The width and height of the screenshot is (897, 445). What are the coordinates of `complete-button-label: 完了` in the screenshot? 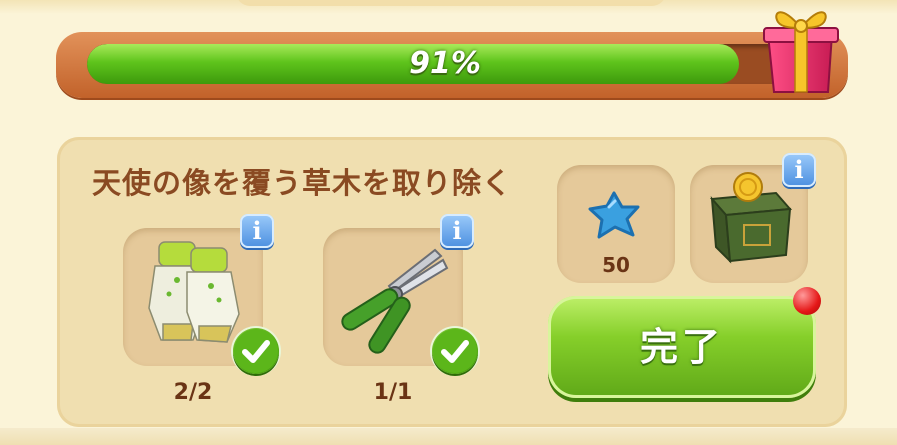 It's located at (681, 347).